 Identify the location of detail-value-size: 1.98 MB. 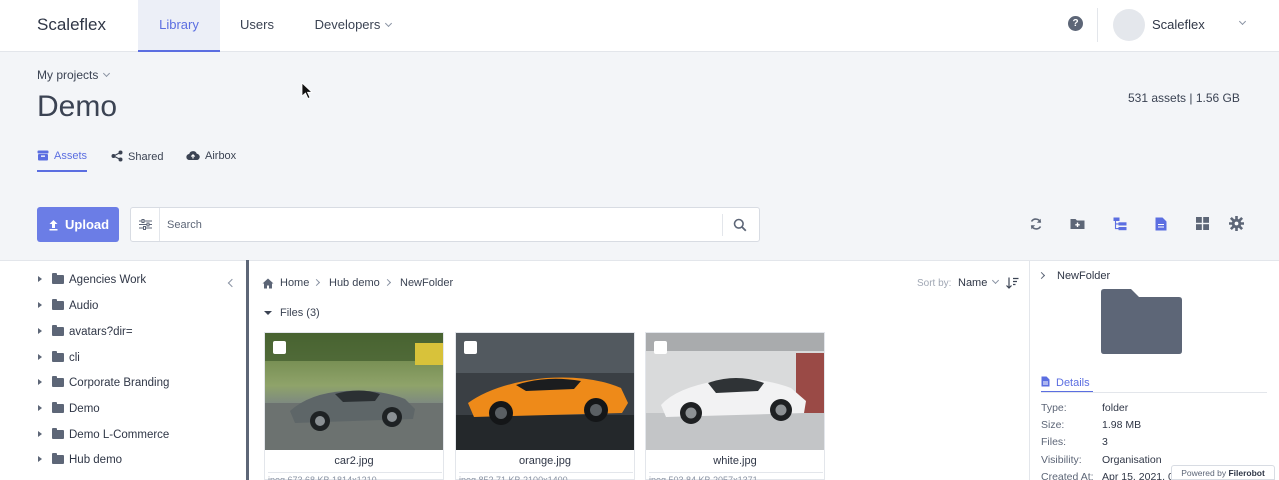
(1122, 425).